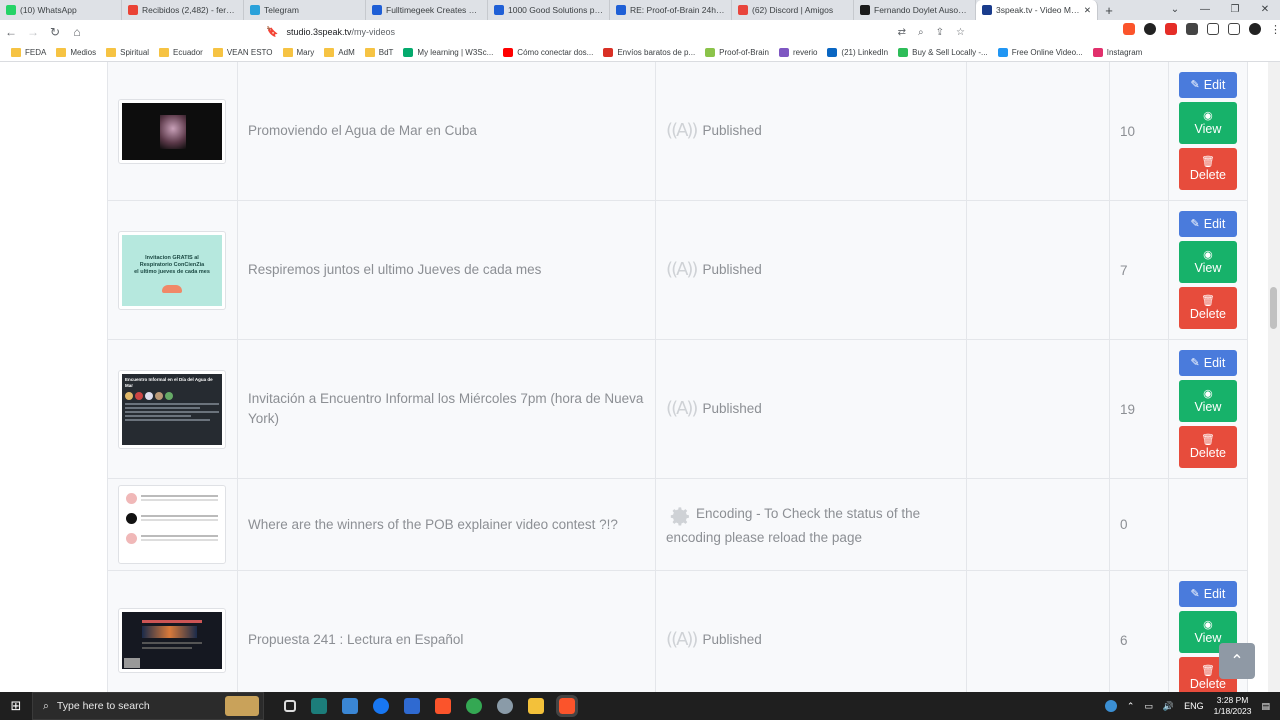 The width and height of the screenshot is (1280, 720). Describe the element at coordinates (443, 706) in the screenshot. I see `brave-icon` at that location.